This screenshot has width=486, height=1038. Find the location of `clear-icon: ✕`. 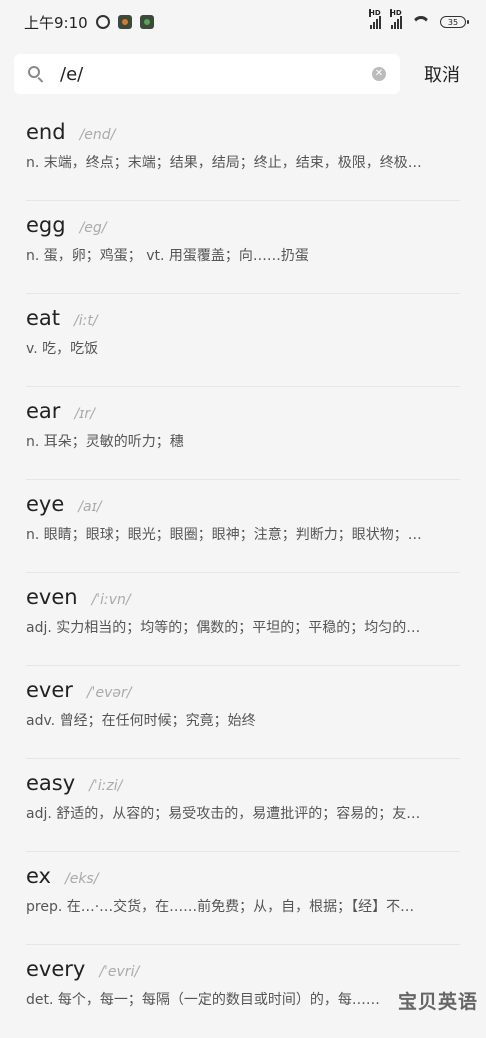

clear-icon: ✕ is located at coordinates (379, 74).